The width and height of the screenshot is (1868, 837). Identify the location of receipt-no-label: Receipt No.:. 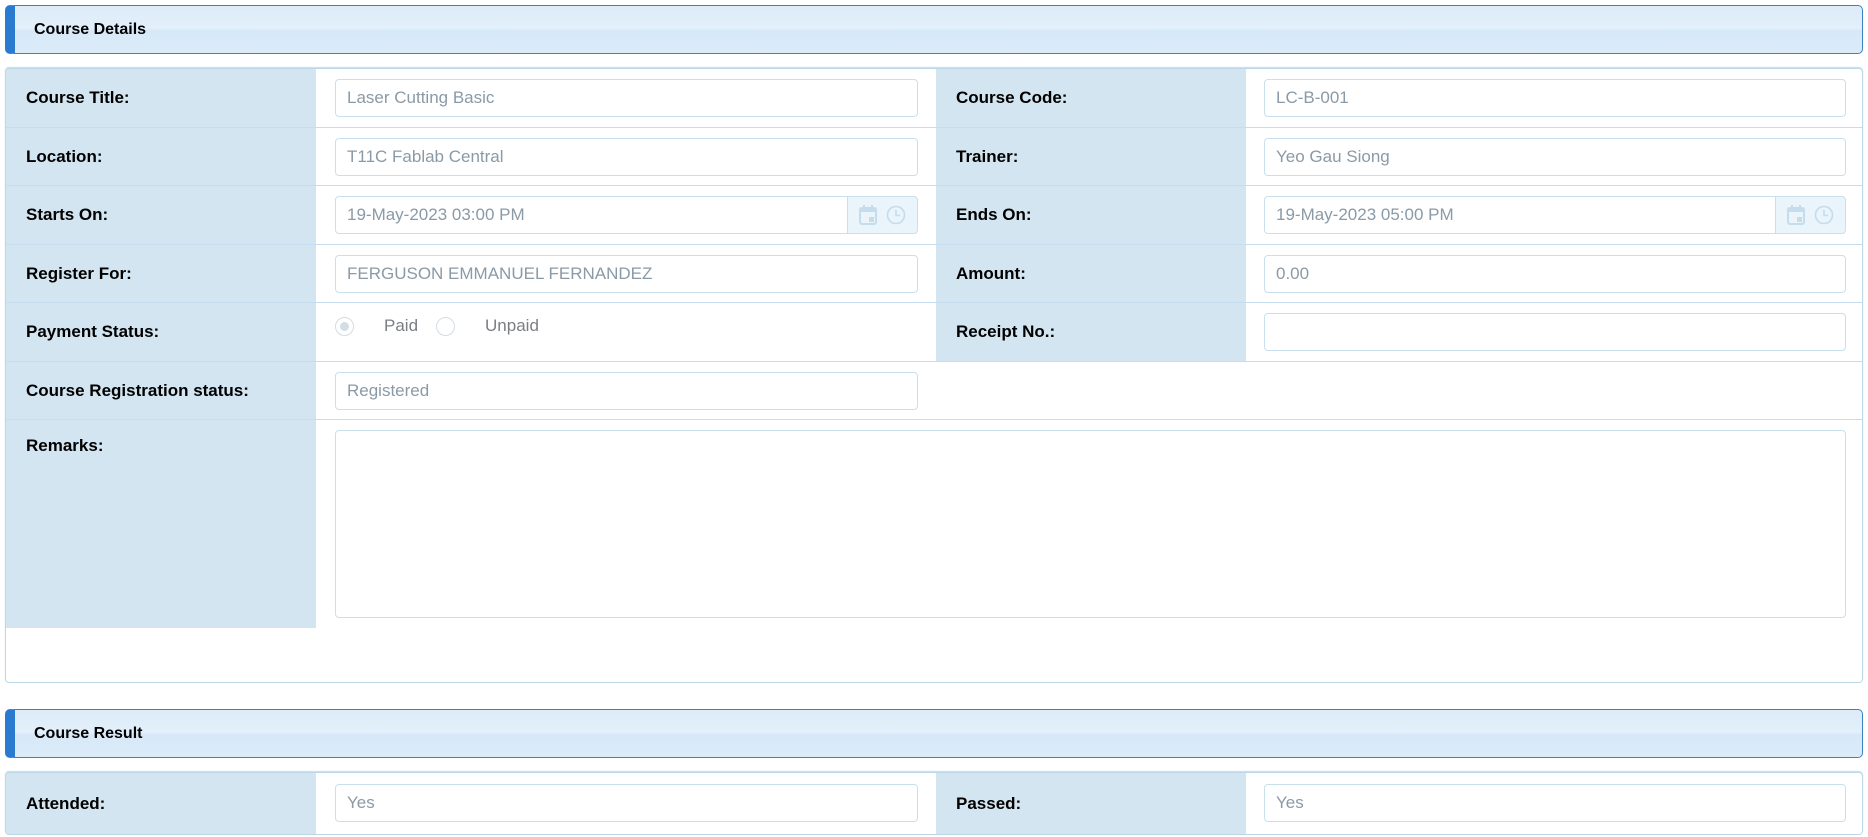
(1091, 332).